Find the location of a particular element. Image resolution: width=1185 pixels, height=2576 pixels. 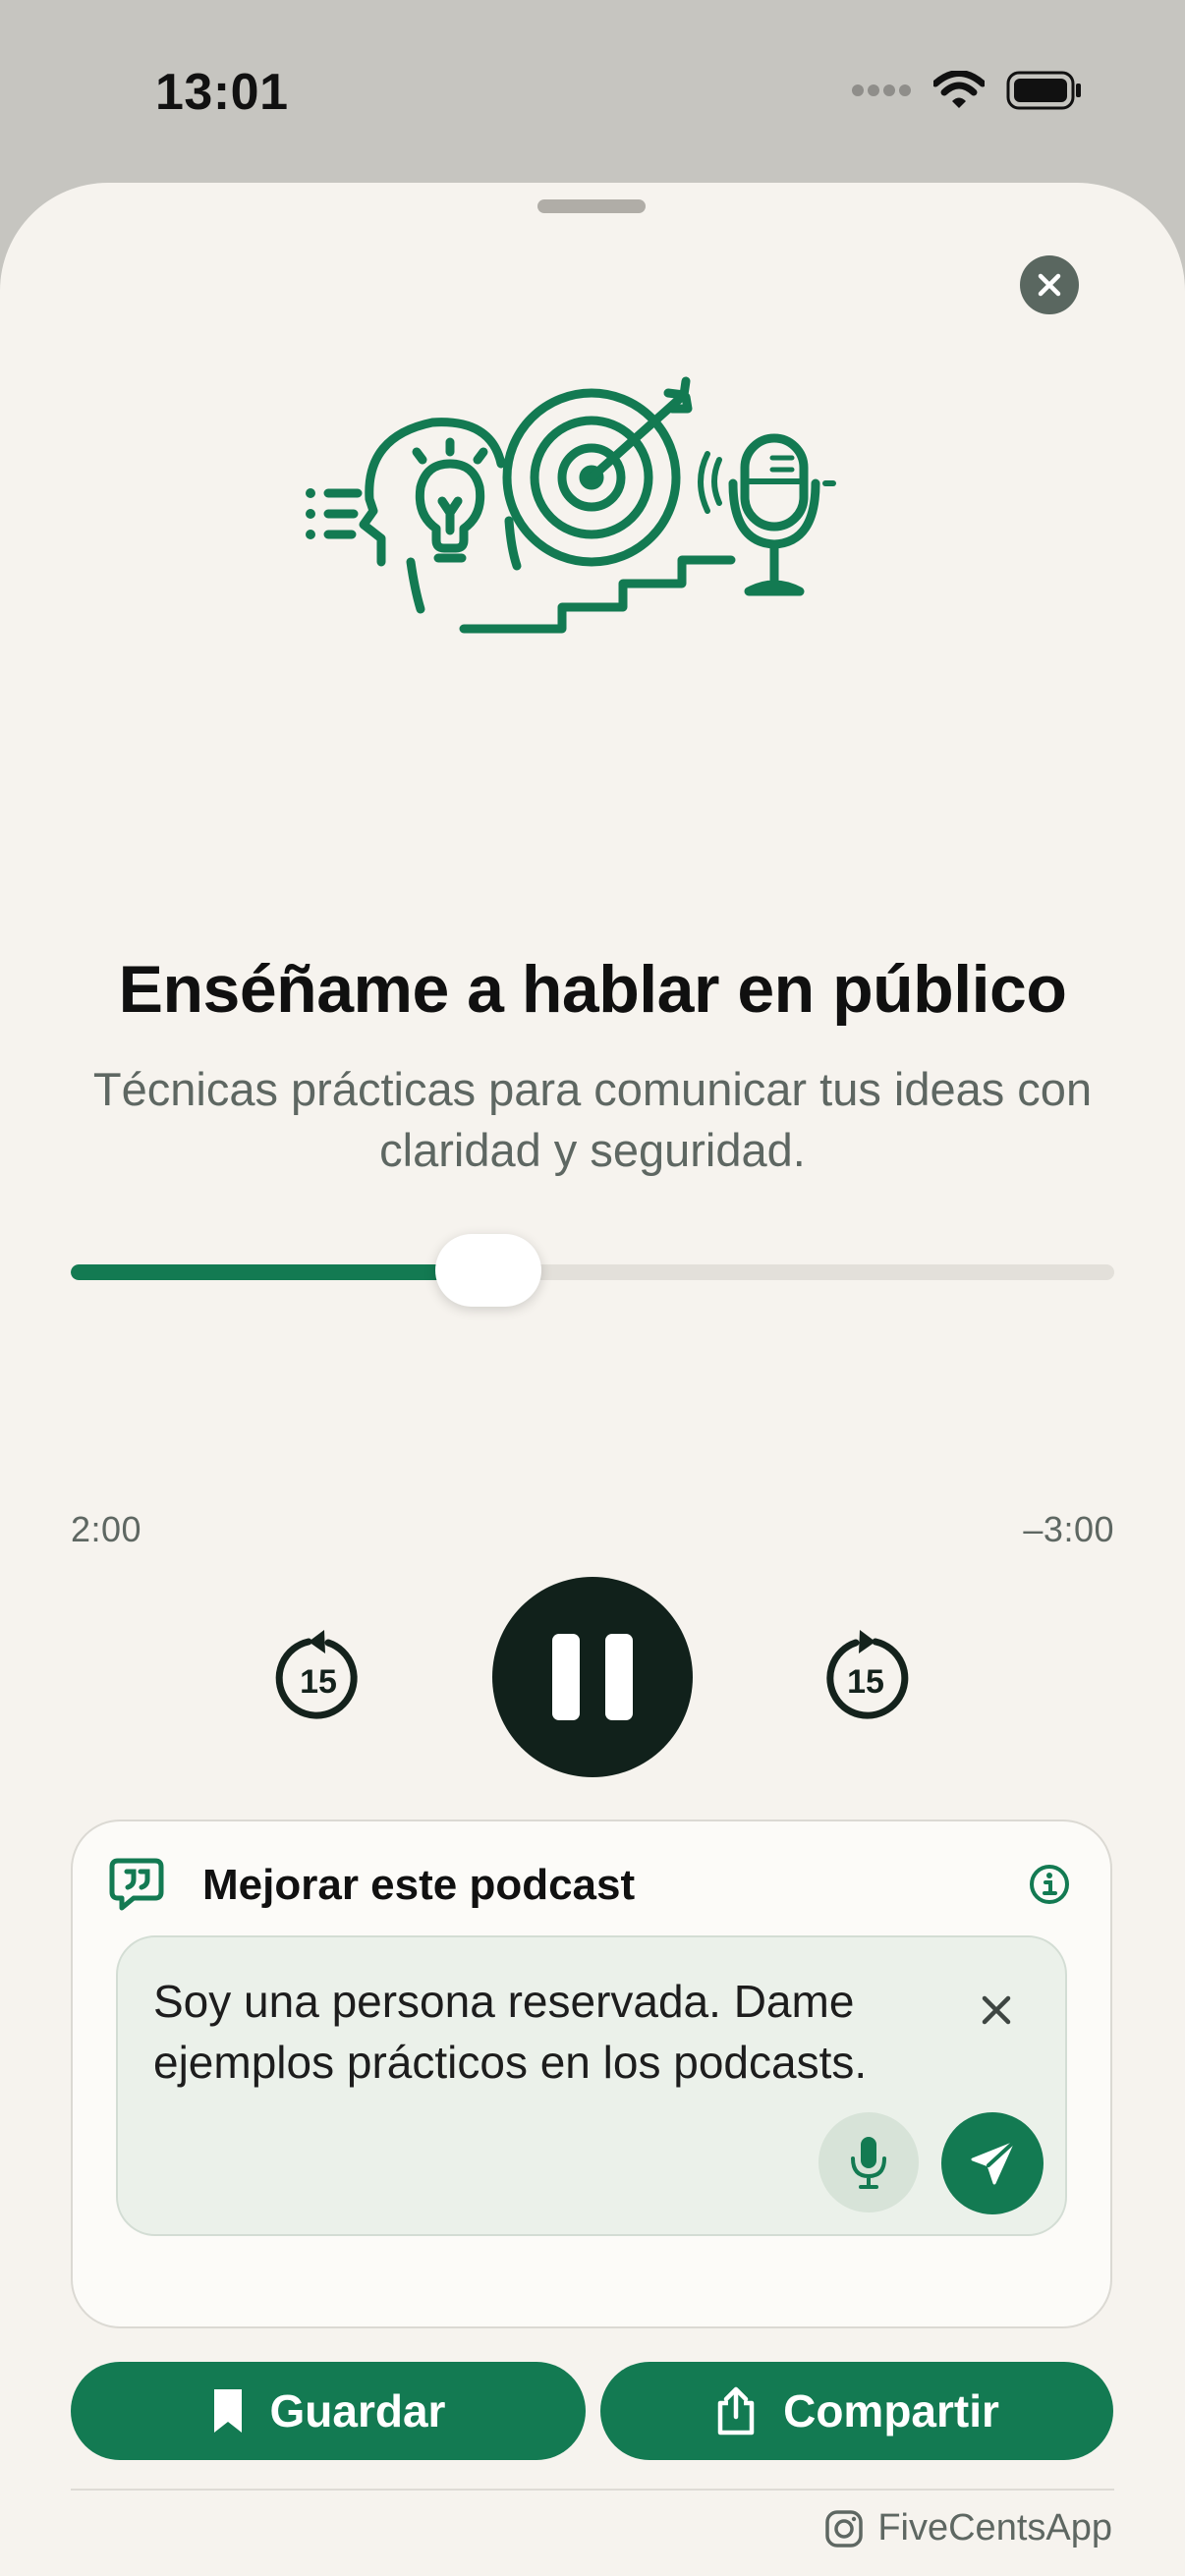

microphone-button is located at coordinates (869, 2162).